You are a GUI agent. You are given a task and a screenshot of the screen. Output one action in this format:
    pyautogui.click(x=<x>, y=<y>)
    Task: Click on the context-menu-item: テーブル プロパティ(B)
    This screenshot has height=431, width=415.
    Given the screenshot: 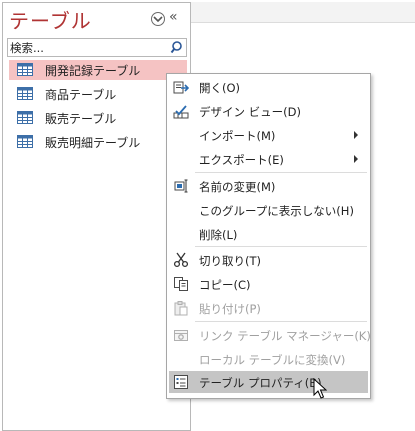 What is the action you would take?
    pyautogui.click(x=268, y=382)
    